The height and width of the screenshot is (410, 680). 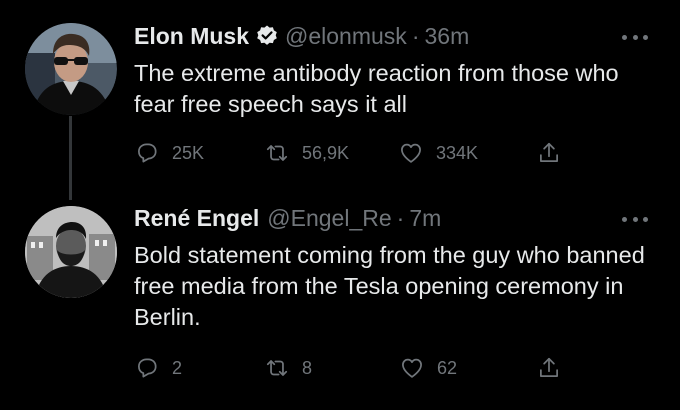 I want to click on reply-button: 2, so click(x=158, y=368).